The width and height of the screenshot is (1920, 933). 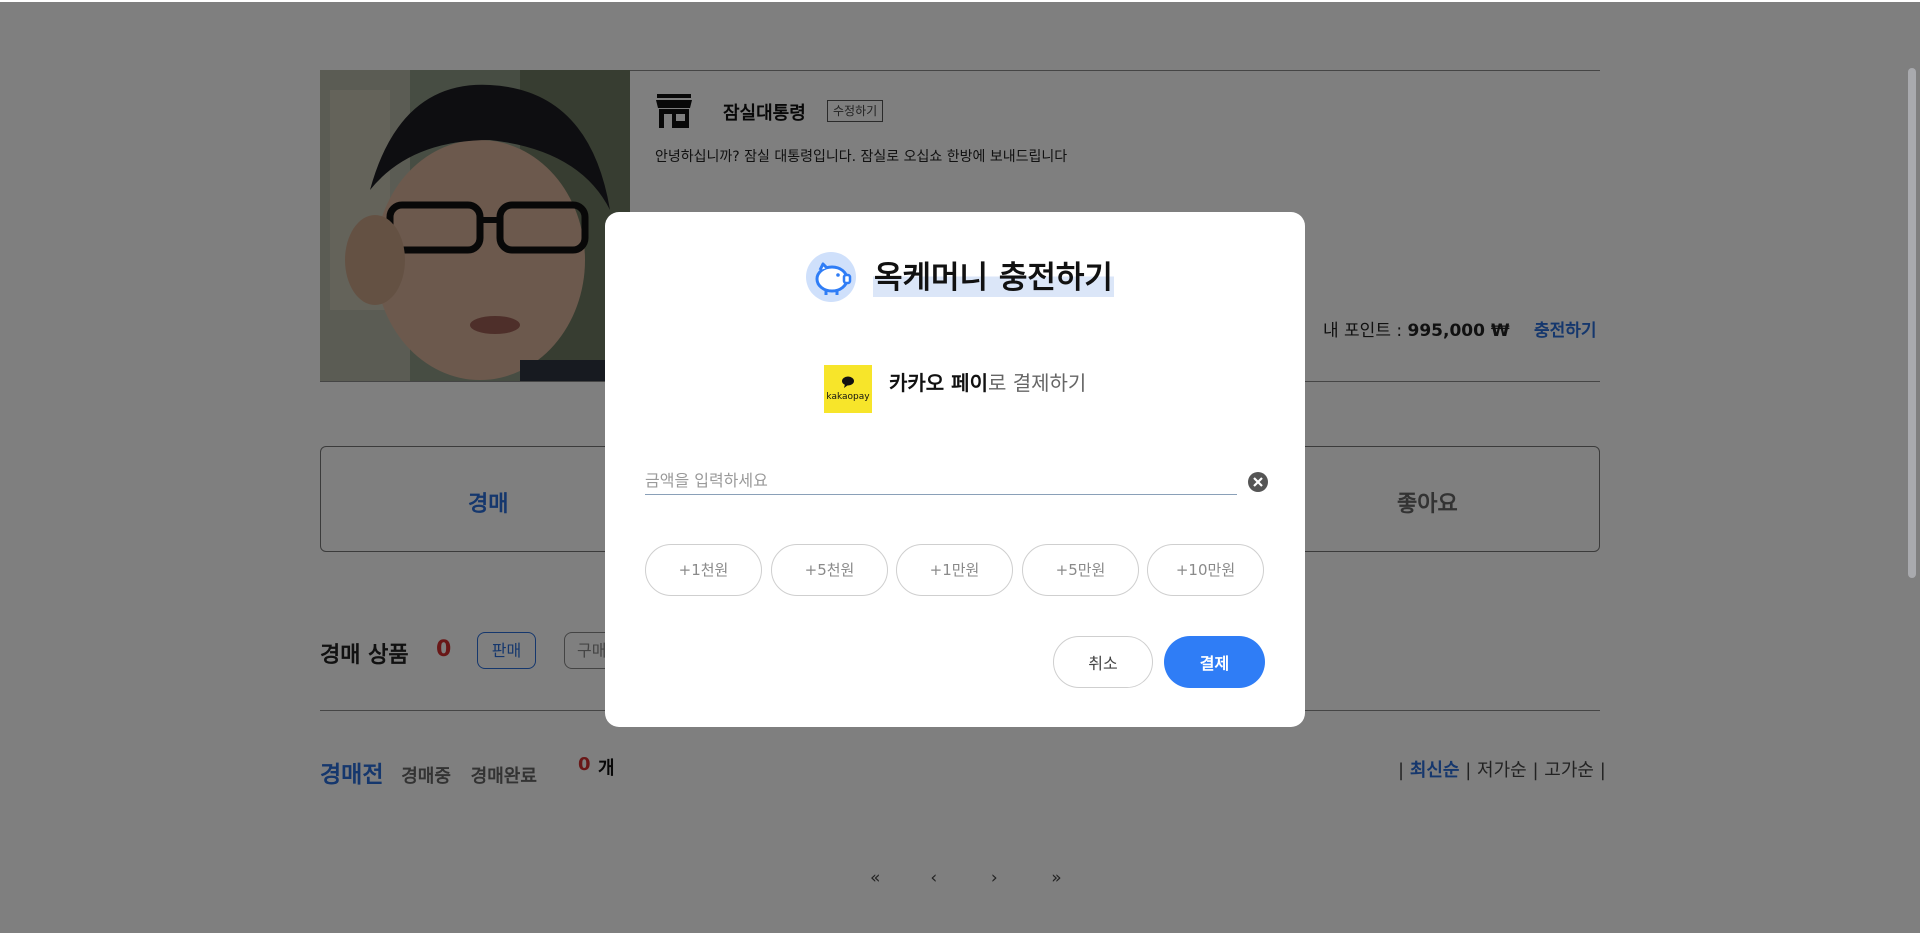 I want to click on quick-amount-100000: +10만원, so click(x=1205, y=570).